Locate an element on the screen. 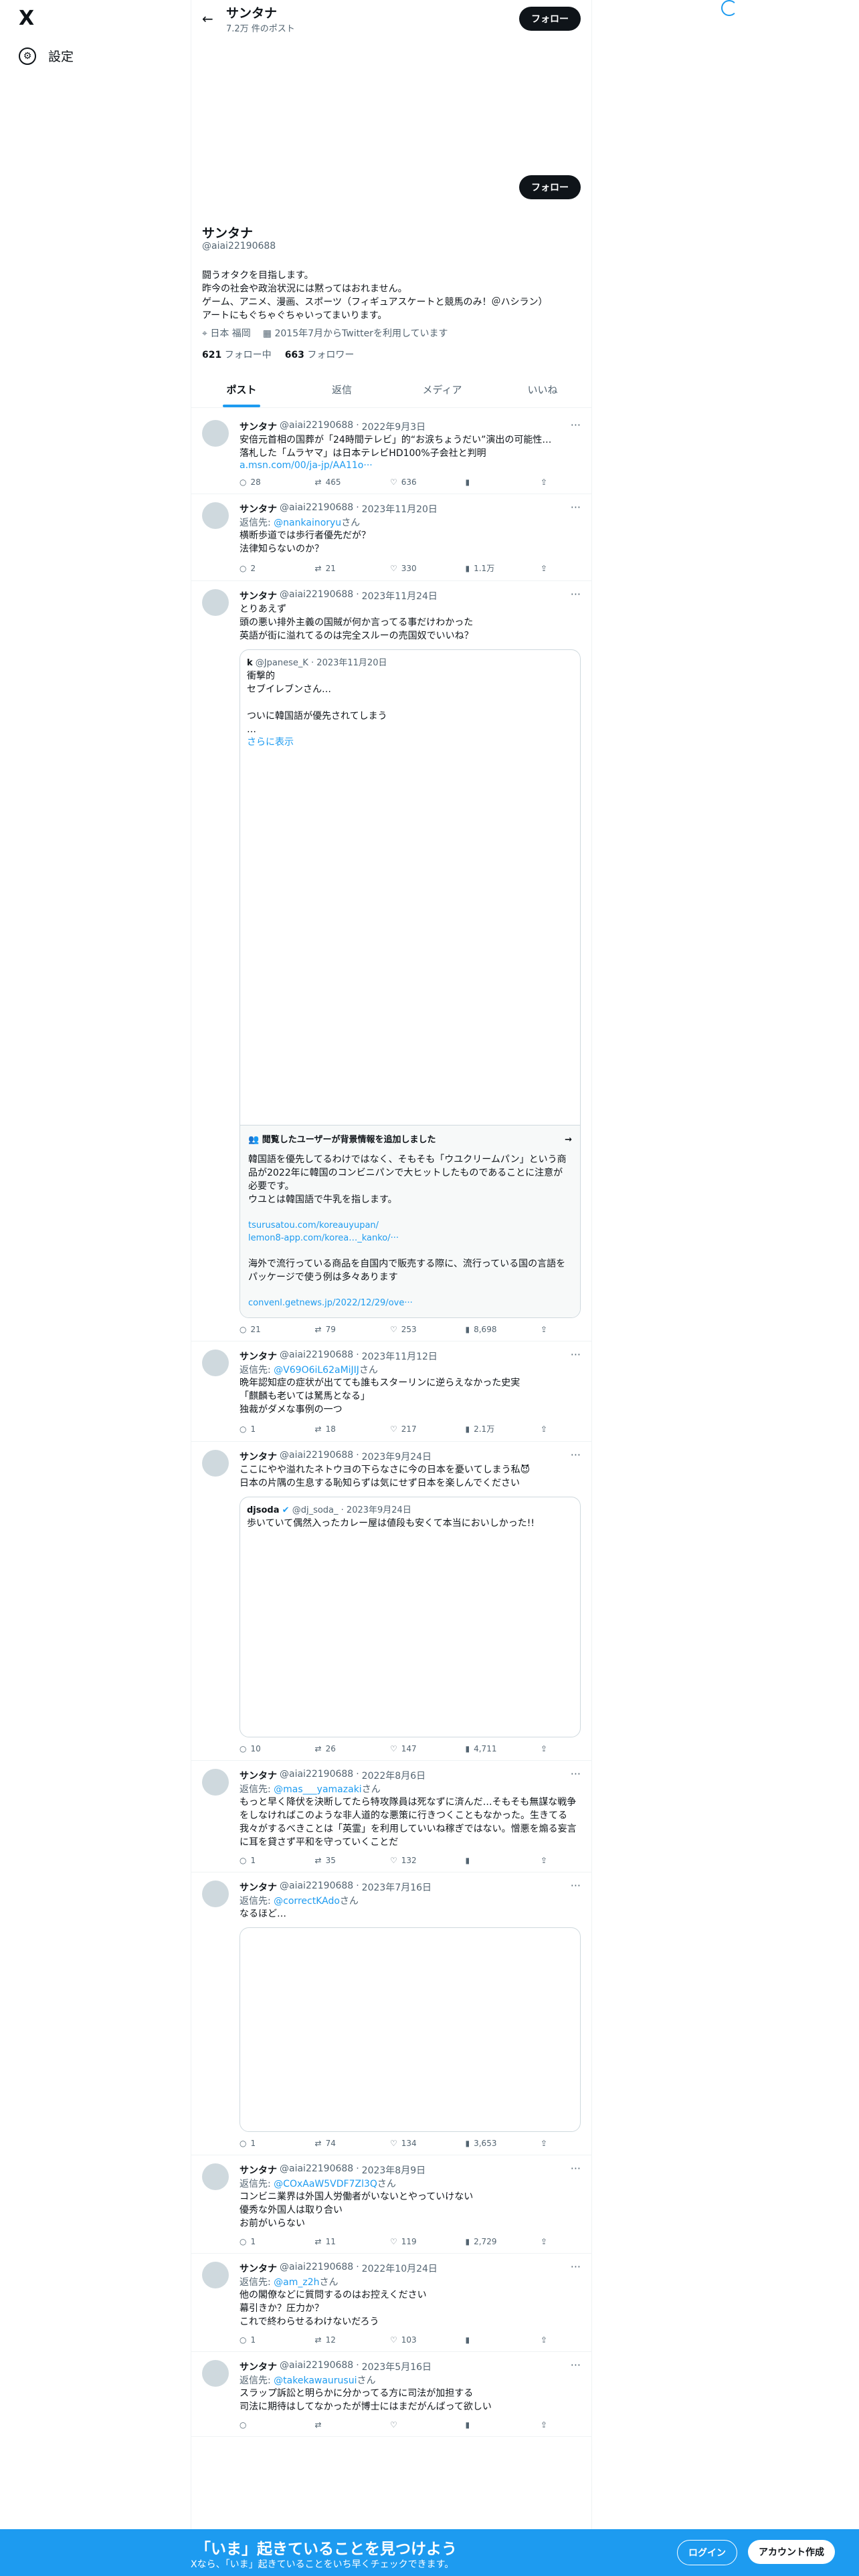 This screenshot has width=859, height=2576. like-button: ♡ is located at coordinates (410, 2425).